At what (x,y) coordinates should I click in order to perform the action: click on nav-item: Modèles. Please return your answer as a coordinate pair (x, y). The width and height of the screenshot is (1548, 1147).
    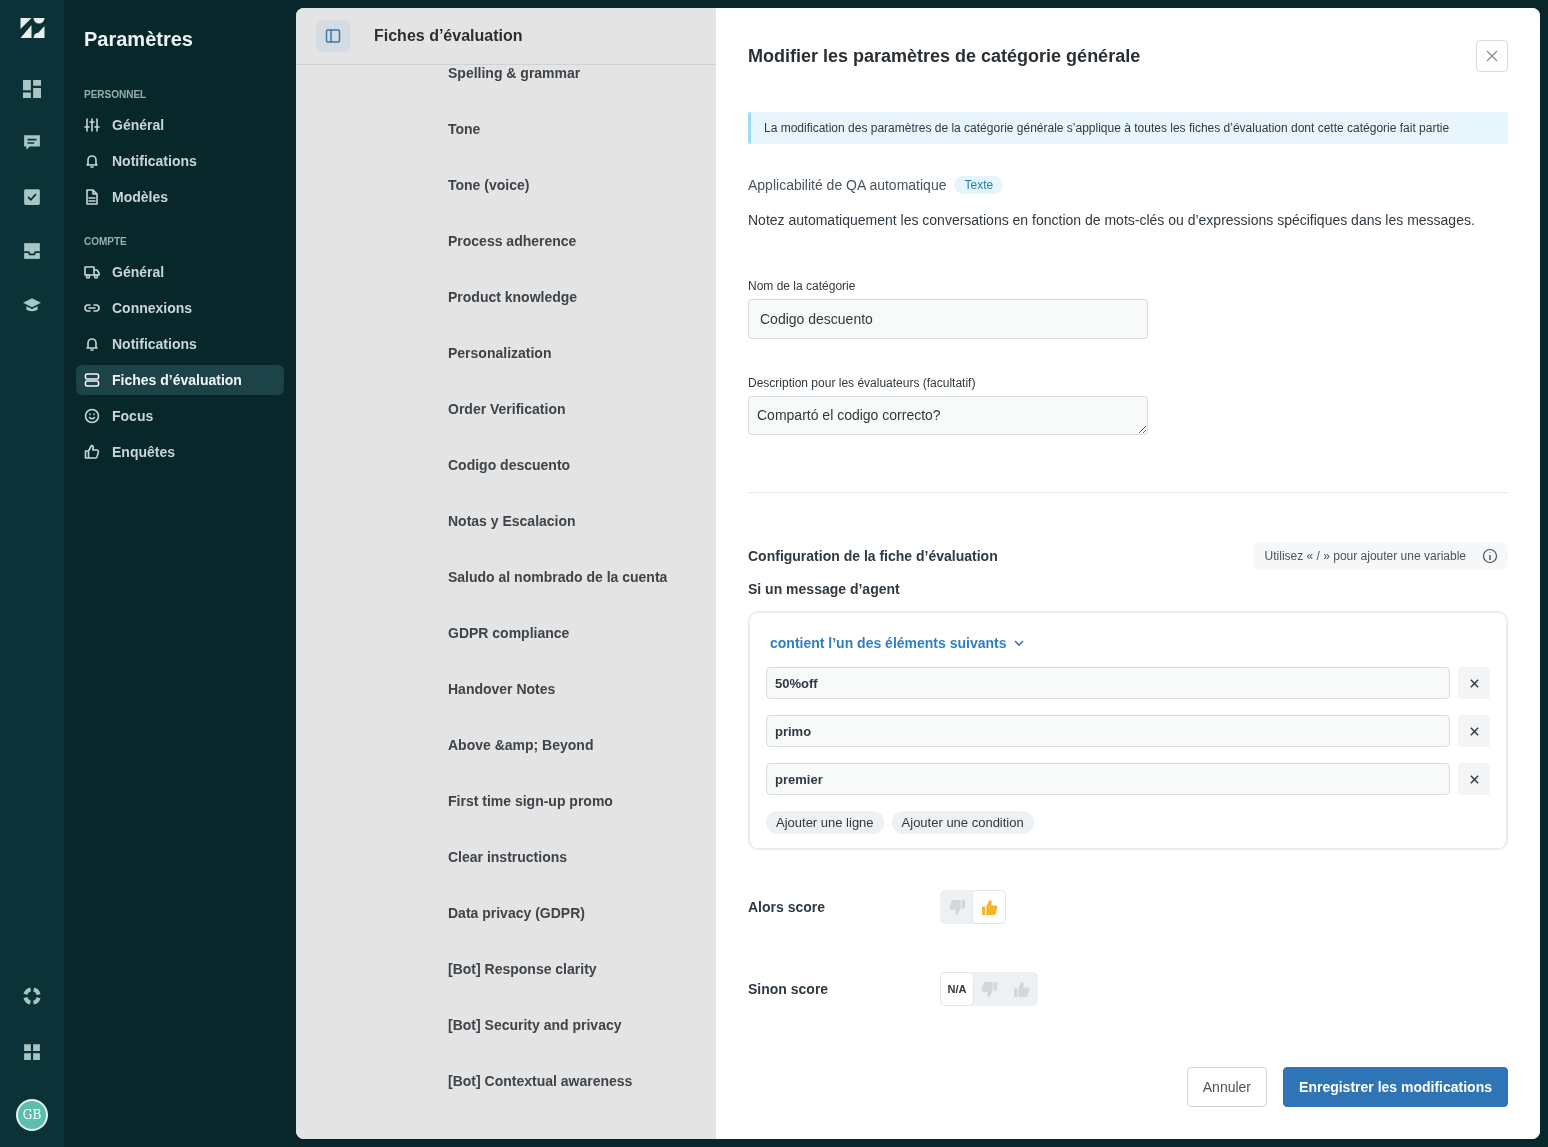
    Looking at the image, I should click on (180, 197).